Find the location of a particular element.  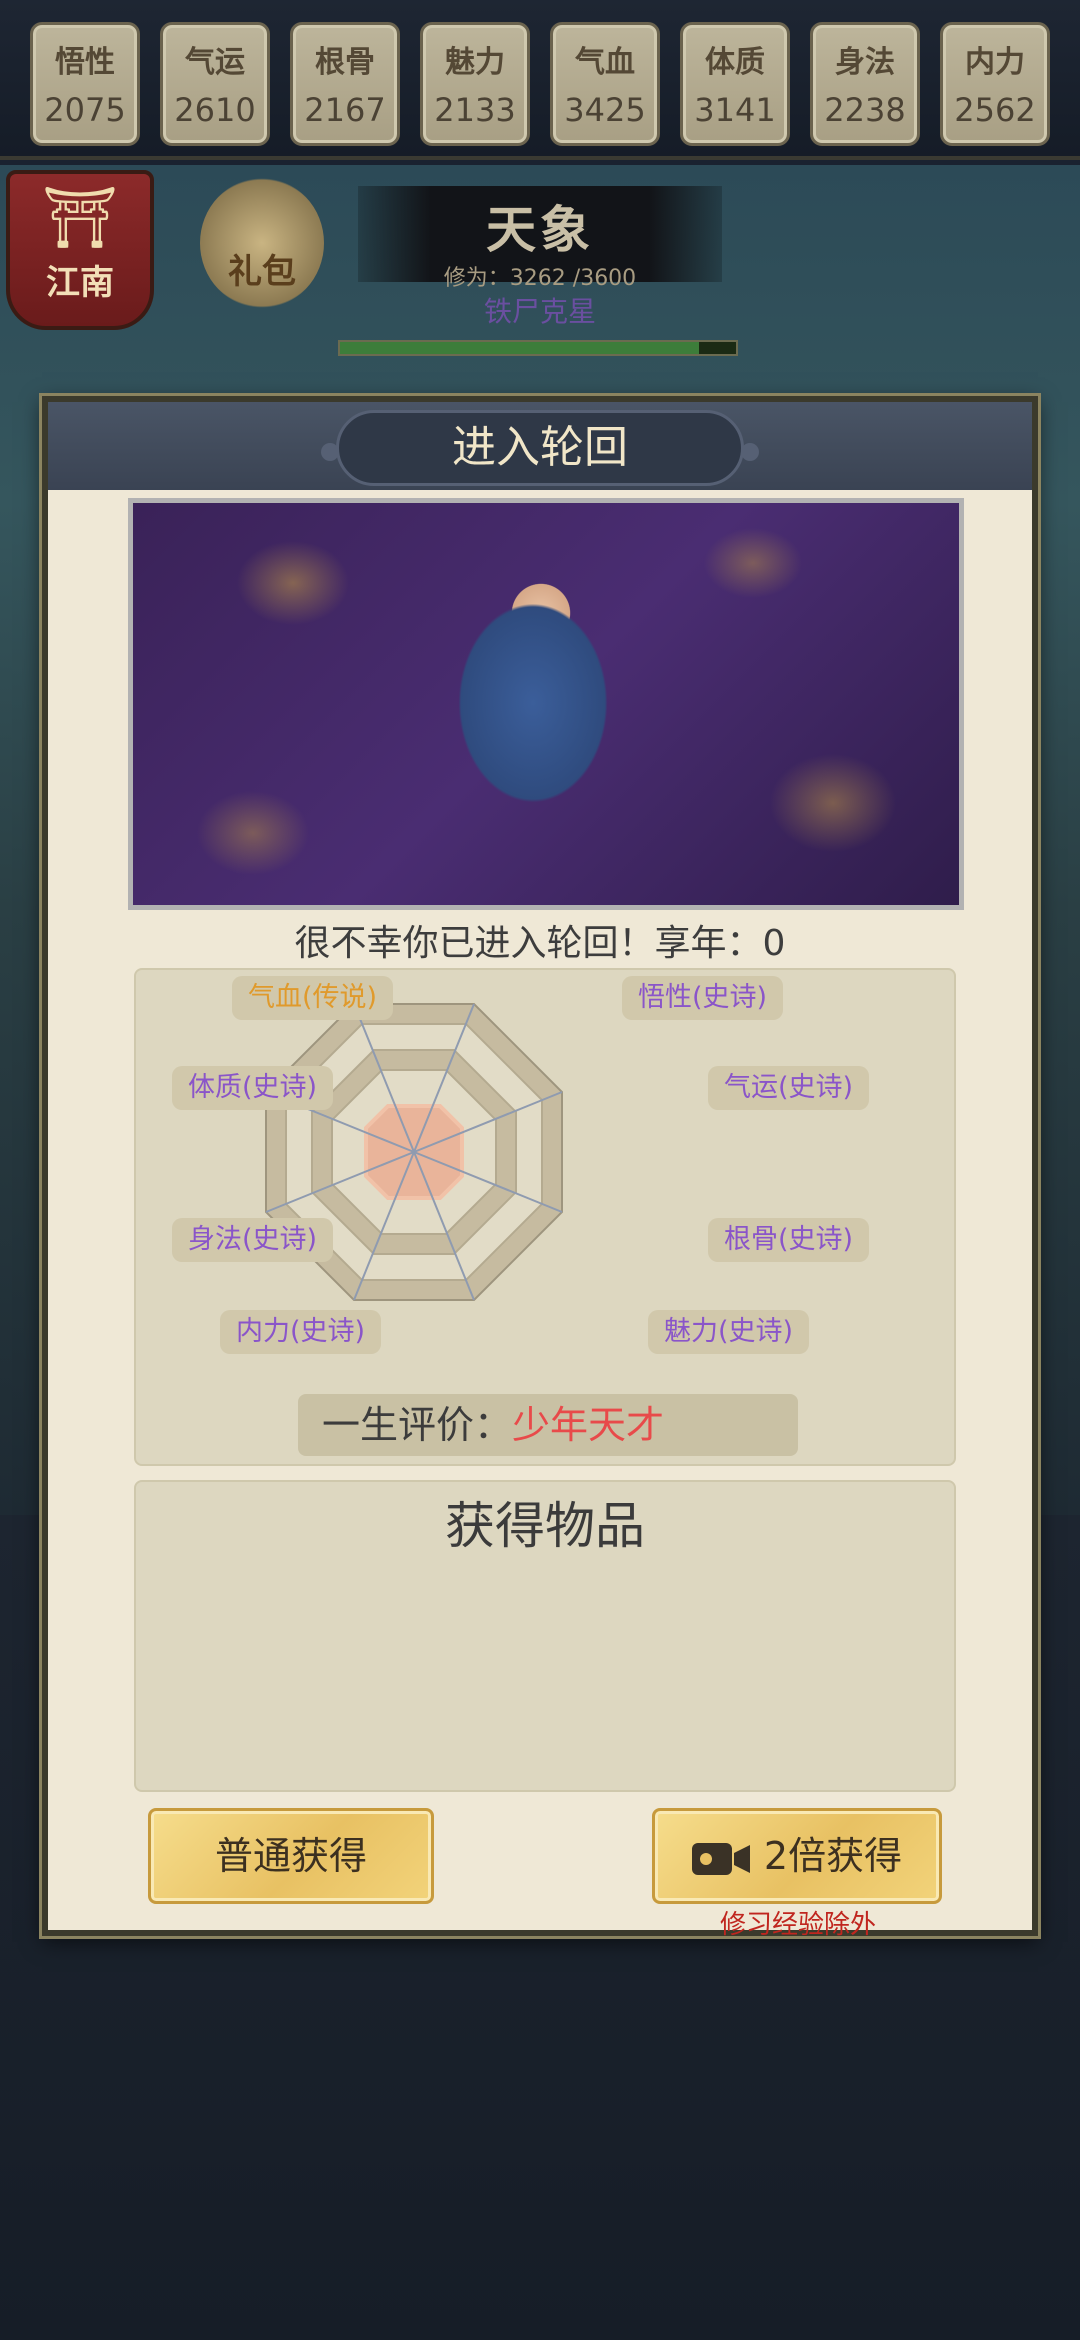

stat-value: 2610 is located at coordinates (215, 110).